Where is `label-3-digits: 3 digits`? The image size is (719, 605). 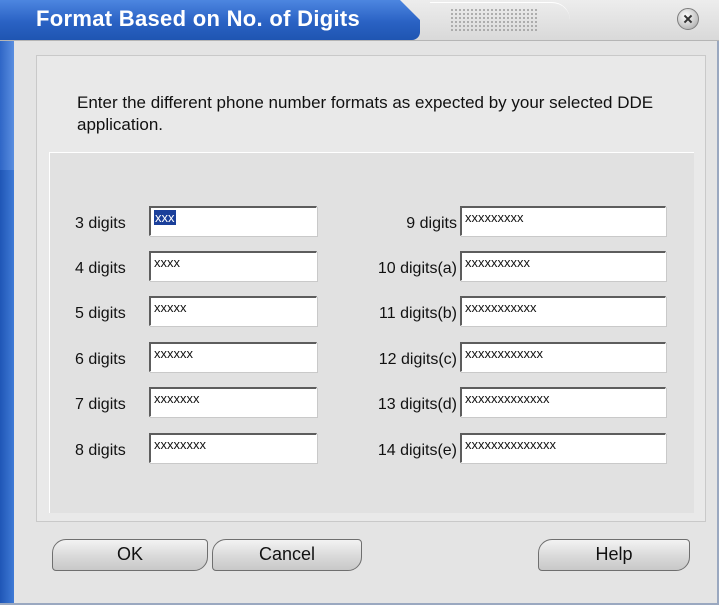 label-3-digits: 3 digits is located at coordinates (100, 223).